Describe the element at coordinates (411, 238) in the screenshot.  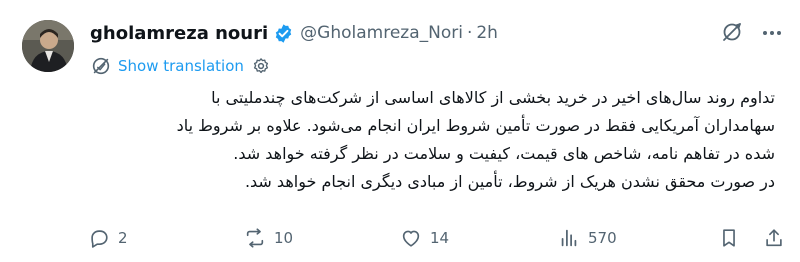
I see `heart-icon` at that location.